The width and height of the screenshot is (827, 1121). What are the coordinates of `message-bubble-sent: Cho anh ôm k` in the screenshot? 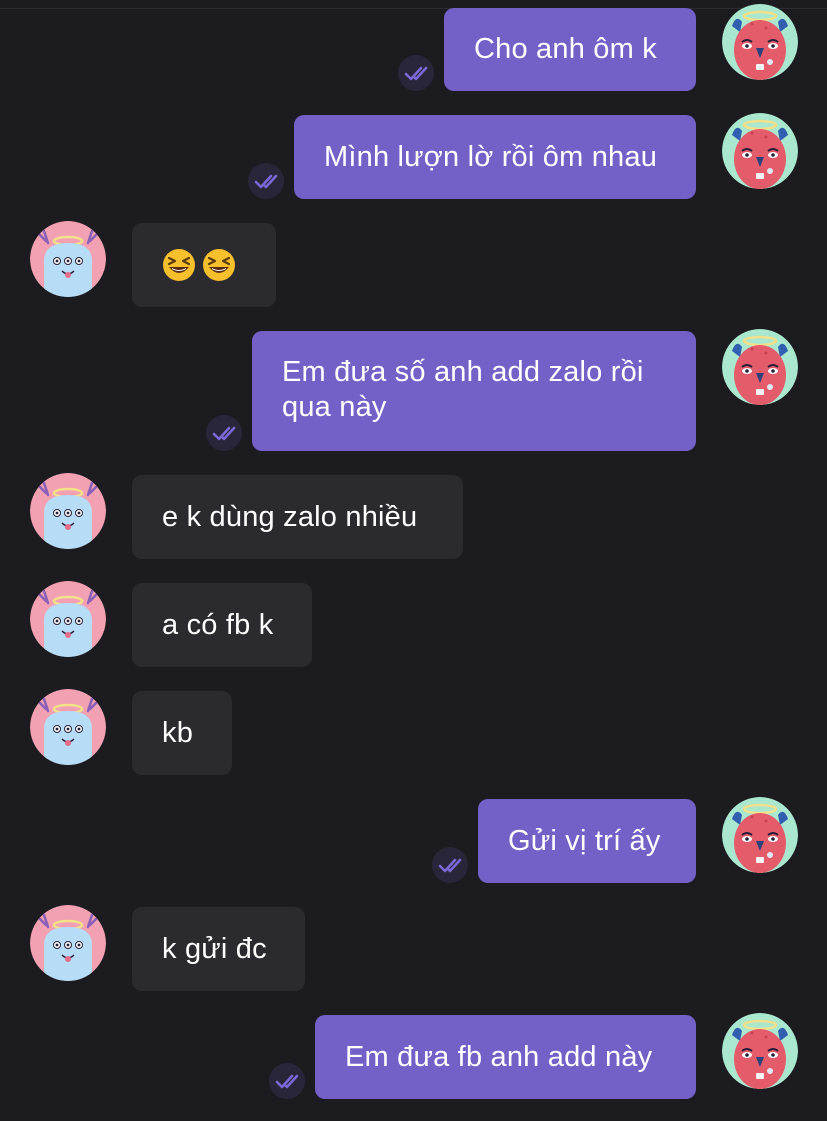 It's located at (570, 49).